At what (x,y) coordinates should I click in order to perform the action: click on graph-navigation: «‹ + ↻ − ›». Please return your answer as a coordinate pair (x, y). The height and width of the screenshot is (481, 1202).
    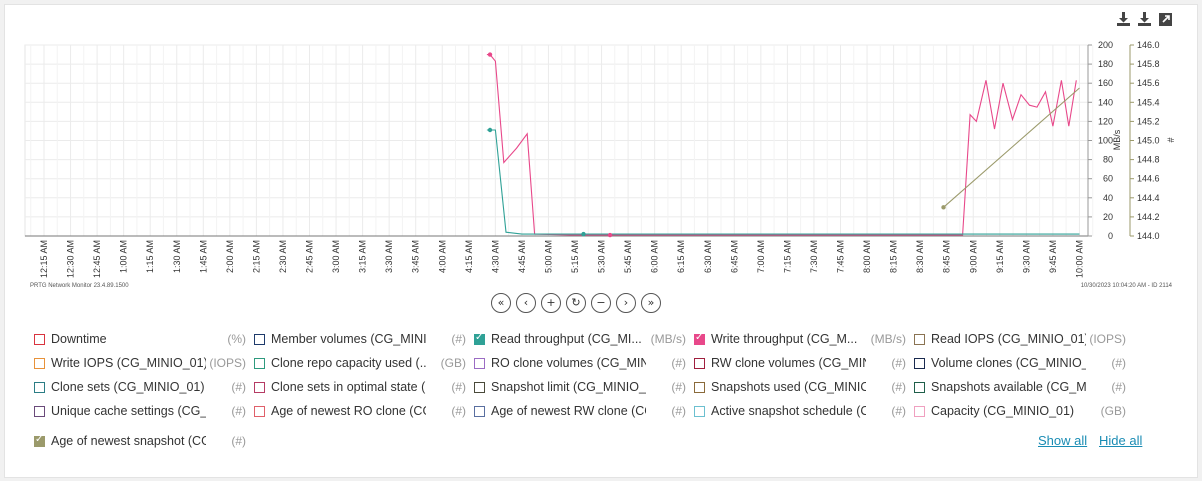
    Looking at the image, I should click on (576, 303).